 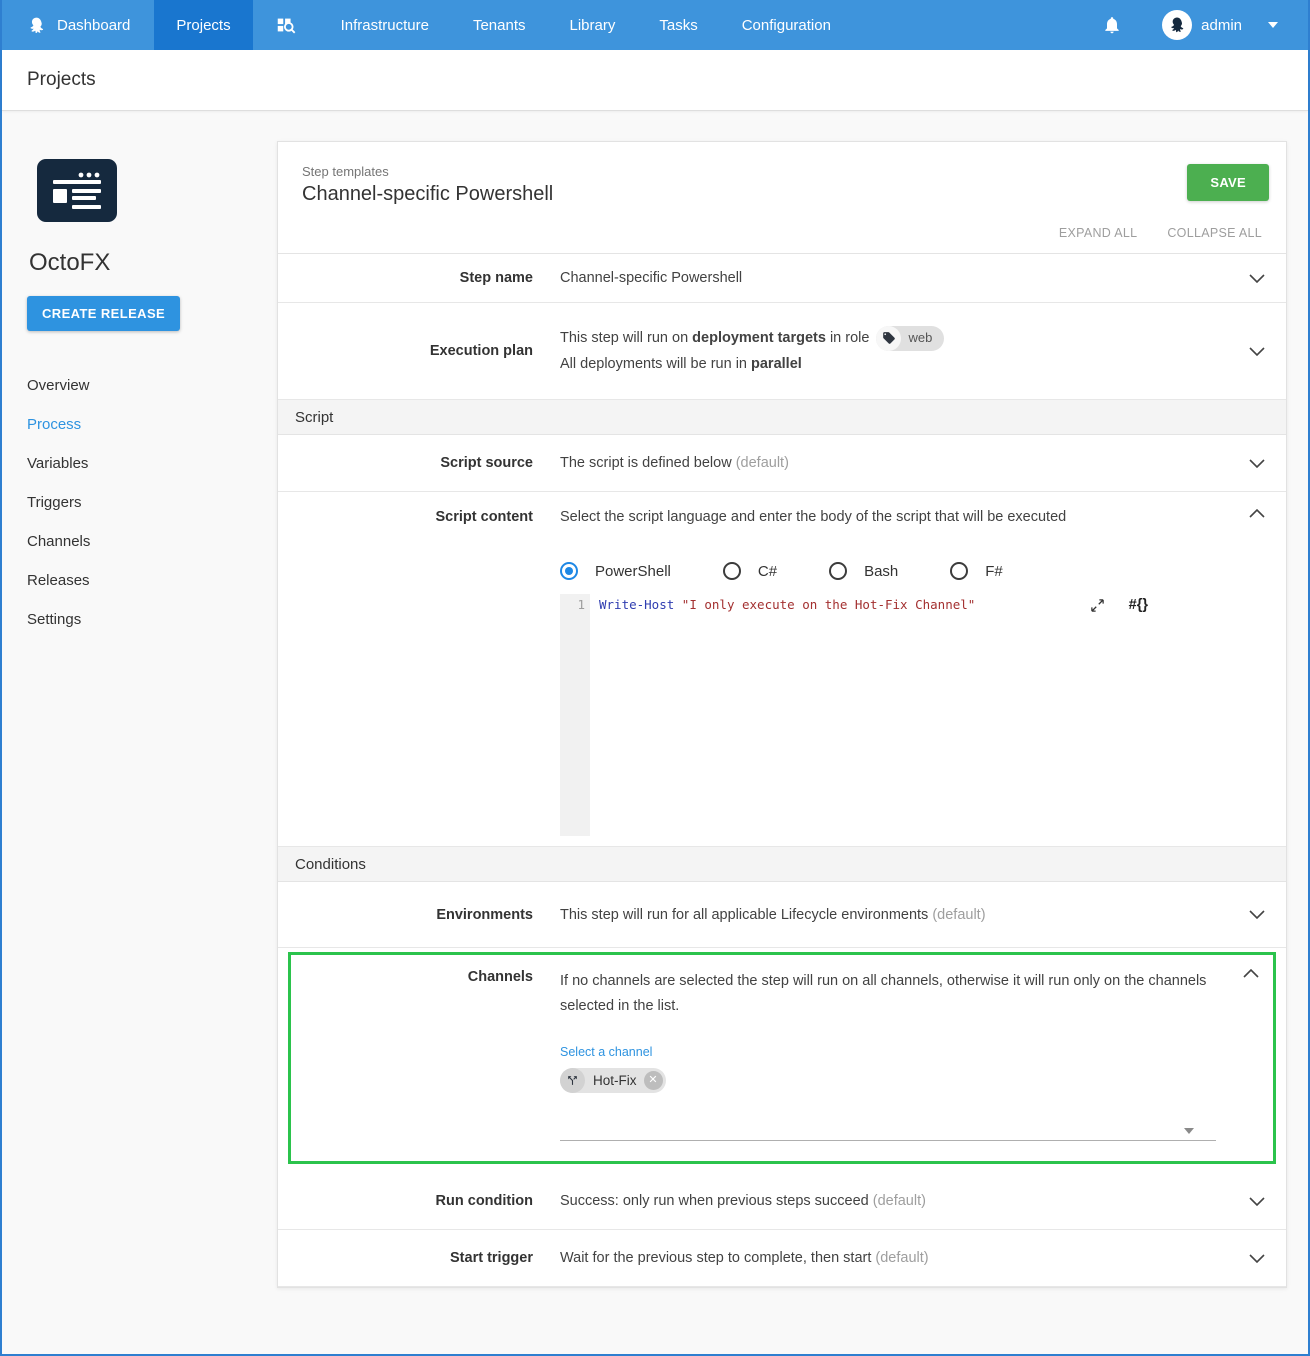 I want to click on channel-chip-hotfix: Hot-Fix ✕, so click(x=613, y=1080).